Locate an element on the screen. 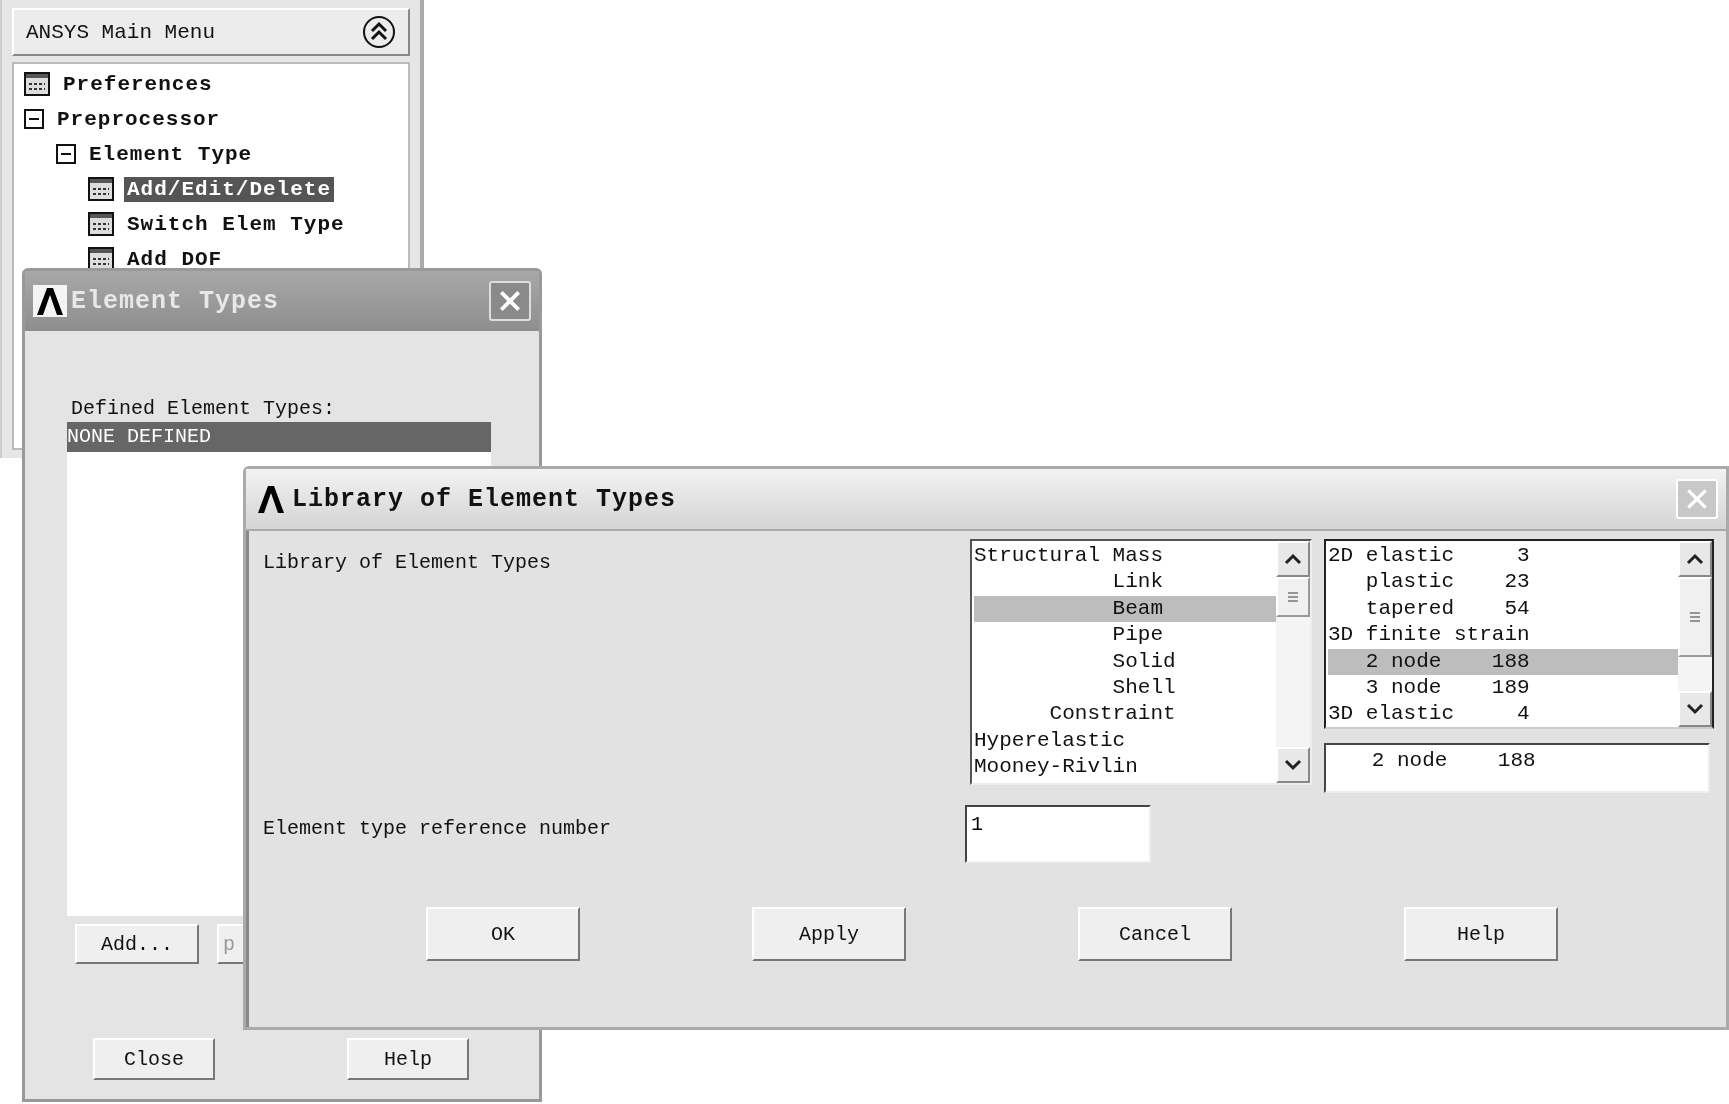 This screenshot has width=1729, height=1104. list-item: Pipe is located at coordinates (1125, 635).